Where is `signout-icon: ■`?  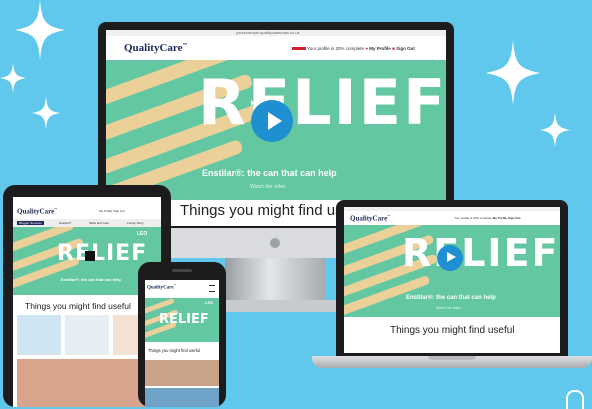
signout-icon: ■ is located at coordinates (393, 48).